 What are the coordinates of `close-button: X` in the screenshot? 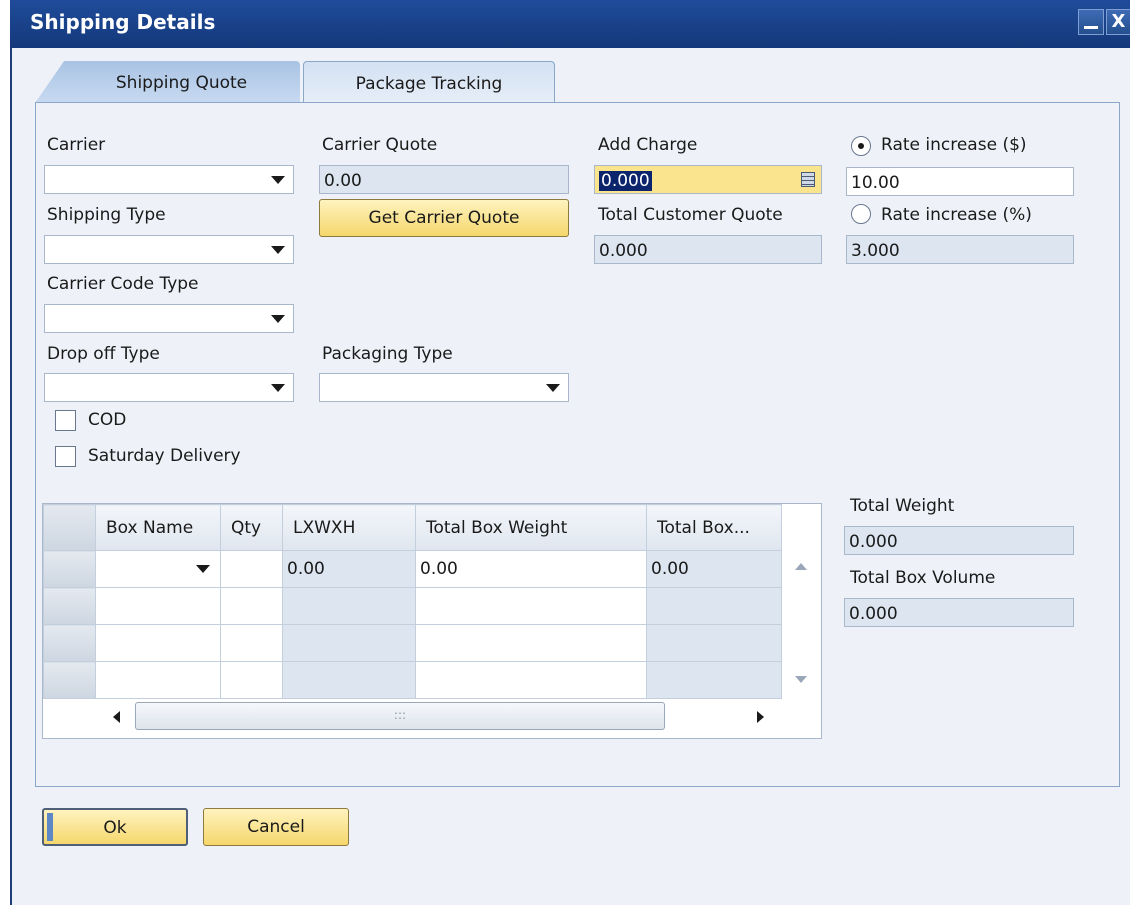 It's located at (1118, 22).